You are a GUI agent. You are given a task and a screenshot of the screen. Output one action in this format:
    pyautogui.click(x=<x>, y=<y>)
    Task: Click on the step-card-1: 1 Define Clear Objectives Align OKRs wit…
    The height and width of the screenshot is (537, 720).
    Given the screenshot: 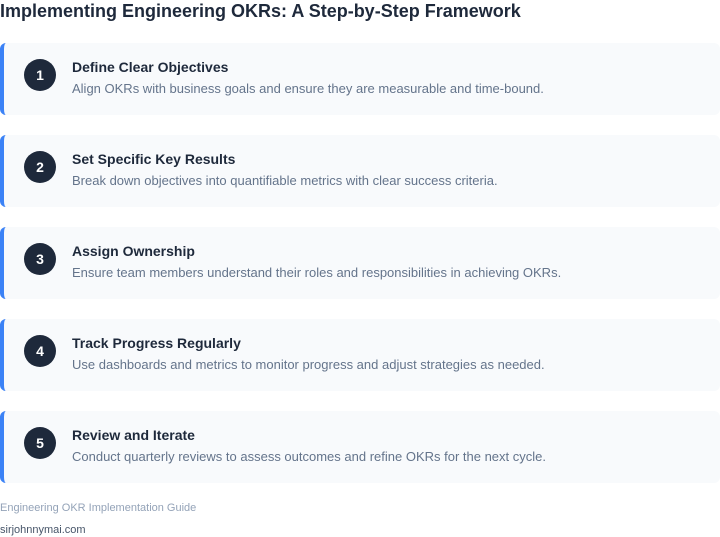 What is the action you would take?
    pyautogui.click(x=360, y=79)
    